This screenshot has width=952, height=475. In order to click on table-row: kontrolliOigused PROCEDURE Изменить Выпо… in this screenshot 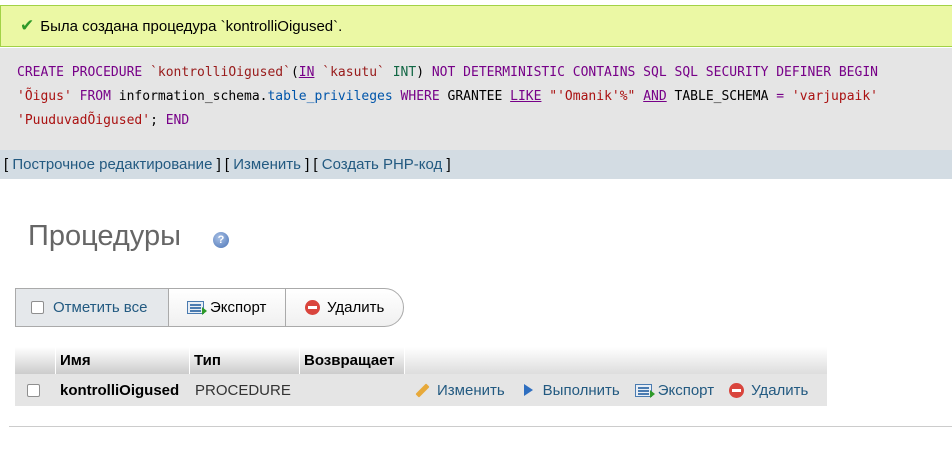, I will do `click(421, 390)`.